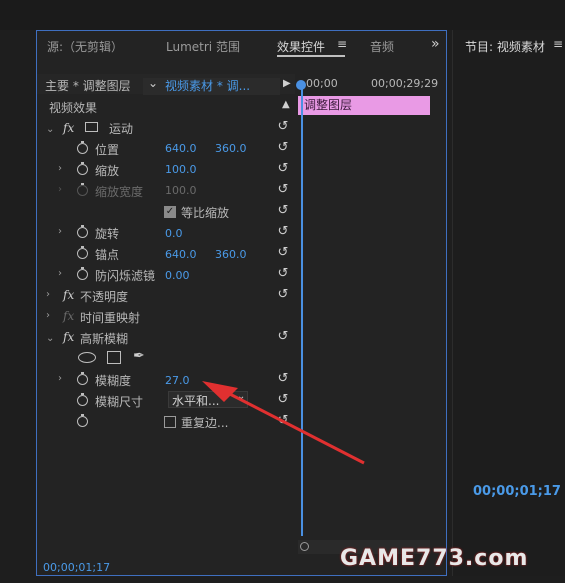 This screenshot has height=583, width=565. Describe the element at coordinates (434, 558) in the screenshot. I see `watermark-logo: GAME773.com` at that location.